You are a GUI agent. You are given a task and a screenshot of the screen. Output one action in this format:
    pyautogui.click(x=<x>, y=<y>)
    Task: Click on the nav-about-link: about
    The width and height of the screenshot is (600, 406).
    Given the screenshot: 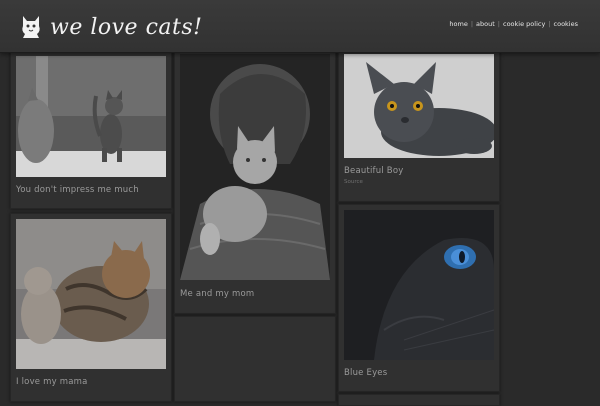 What is the action you would take?
    pyautogui.click(x=485, y=24)
    